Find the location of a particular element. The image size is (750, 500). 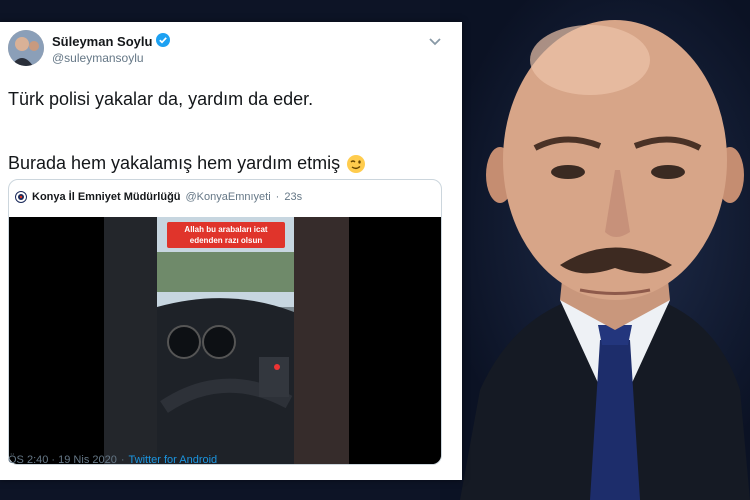

quoted-author-handle: @KonyaEmnıyeti is located at coordinates (228, 197).